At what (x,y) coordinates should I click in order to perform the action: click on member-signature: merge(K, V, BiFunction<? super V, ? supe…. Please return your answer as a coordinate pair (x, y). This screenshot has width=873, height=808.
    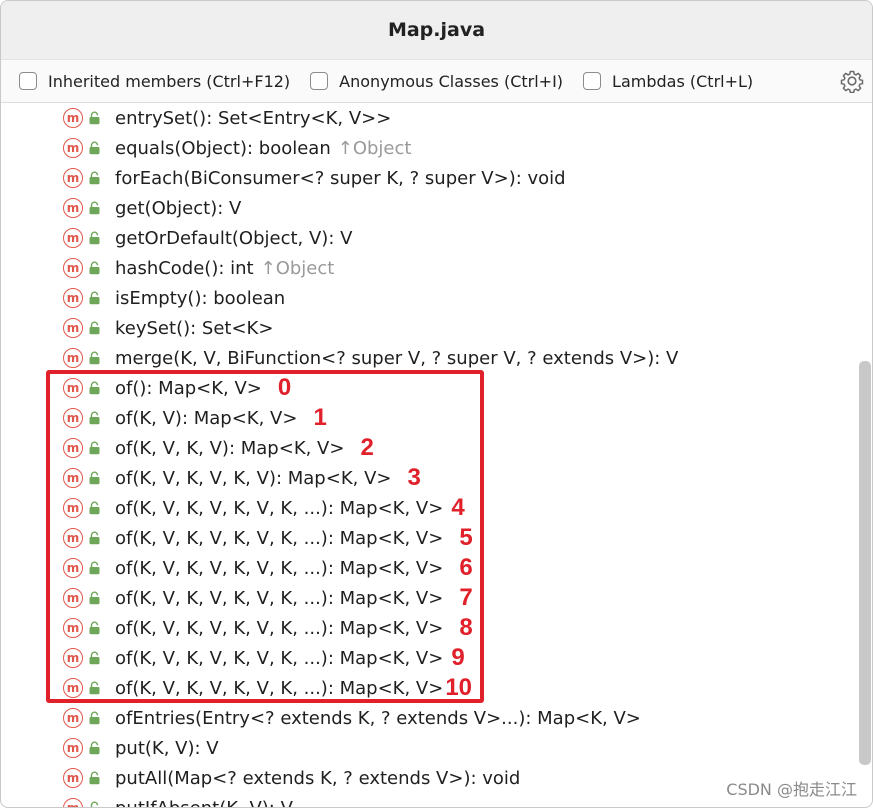
    Looking at the image, I should click on (397, 358).